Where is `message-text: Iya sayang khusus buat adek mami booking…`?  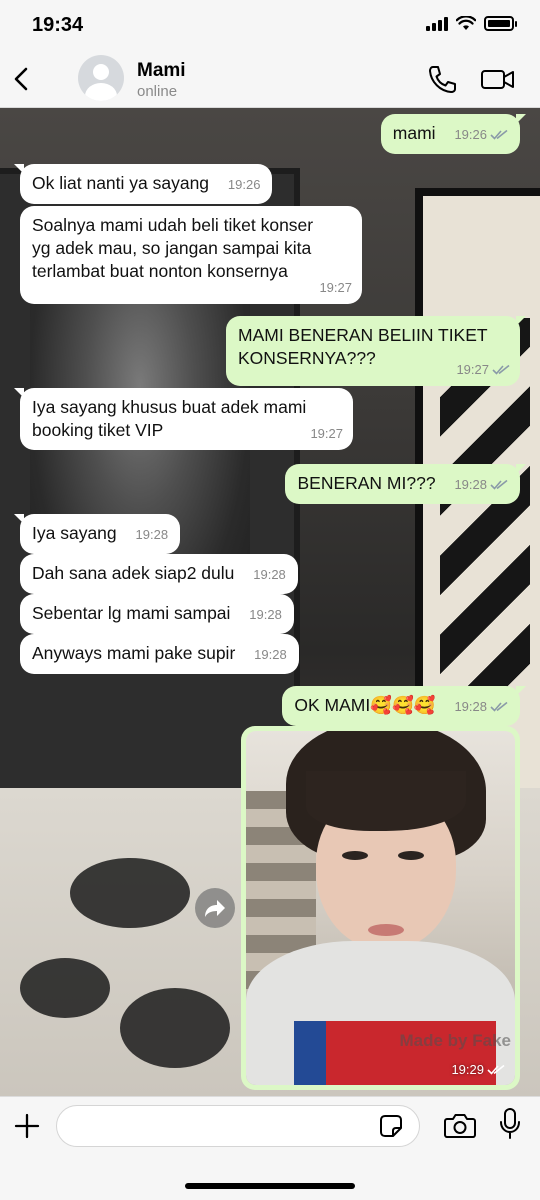 message-text: Iya sayang khusus buat adek mami booking… is located at coordinates (169, 418).